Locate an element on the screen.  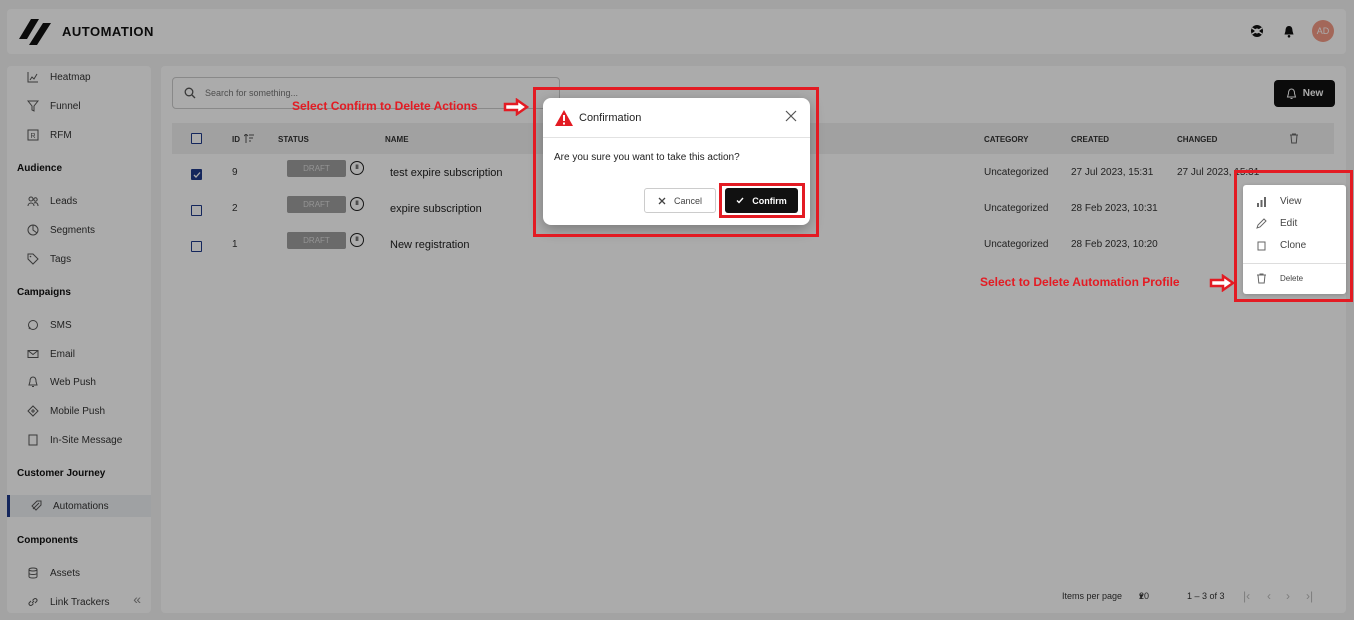
confirm-highlight-box is located at coordinates (762, 200).